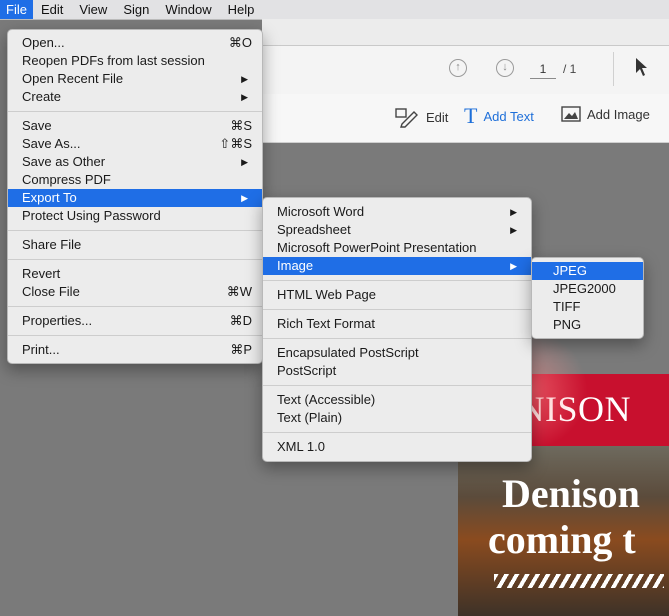  I want to click on share-label: Share File, so click(52, 244).